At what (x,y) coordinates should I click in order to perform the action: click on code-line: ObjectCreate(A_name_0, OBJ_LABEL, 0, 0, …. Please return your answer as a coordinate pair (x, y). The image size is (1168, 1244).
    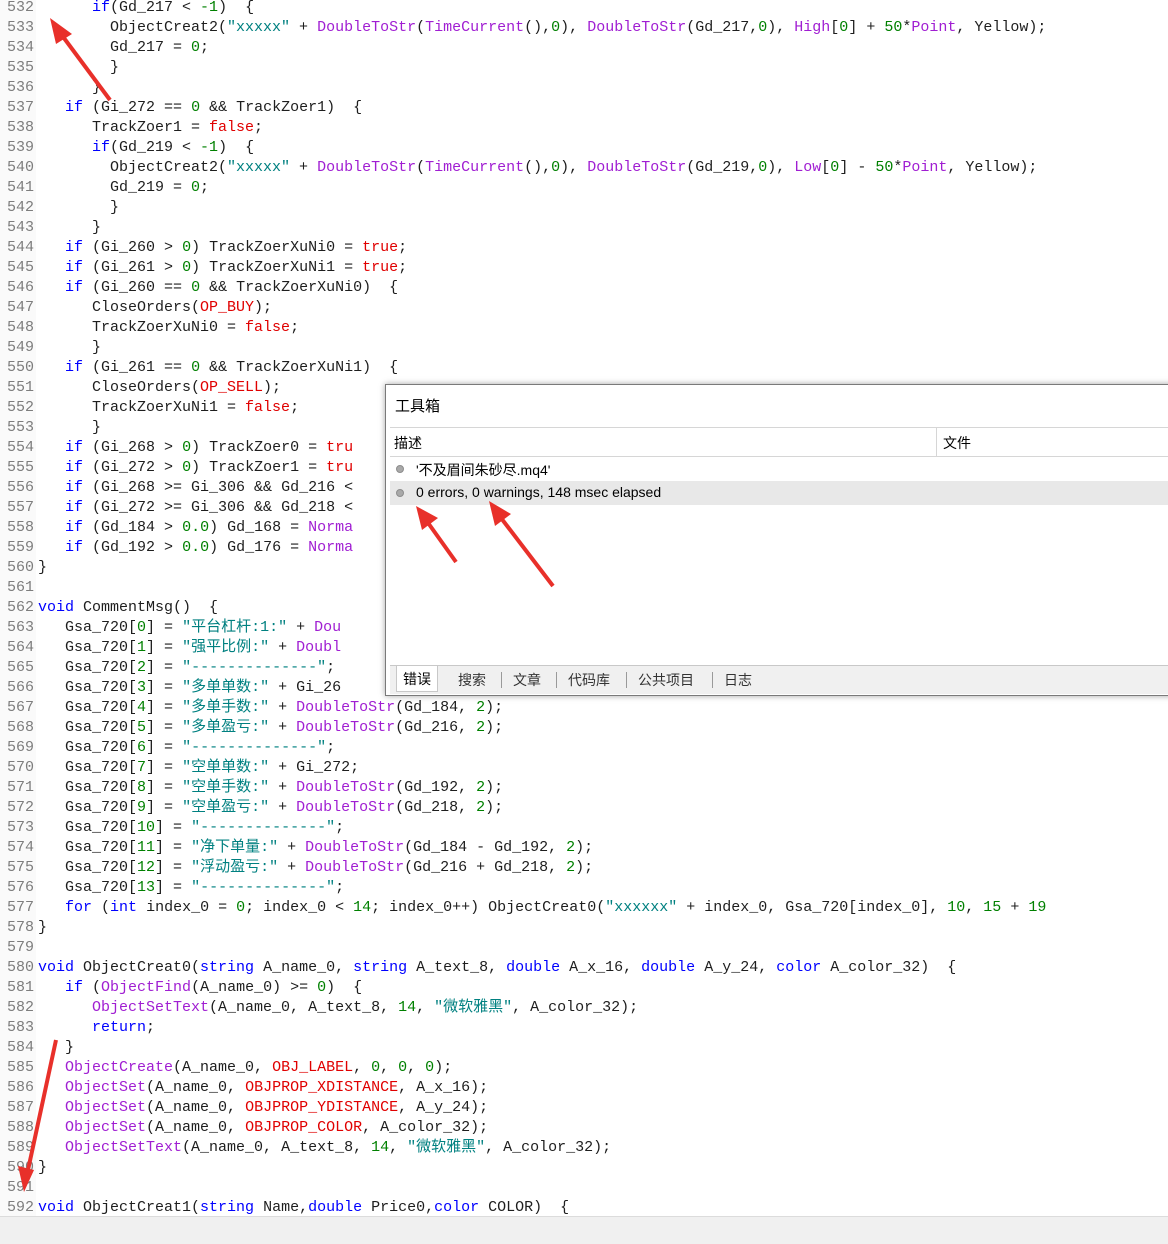
    Looking at the image, I should click on (245, 1068).